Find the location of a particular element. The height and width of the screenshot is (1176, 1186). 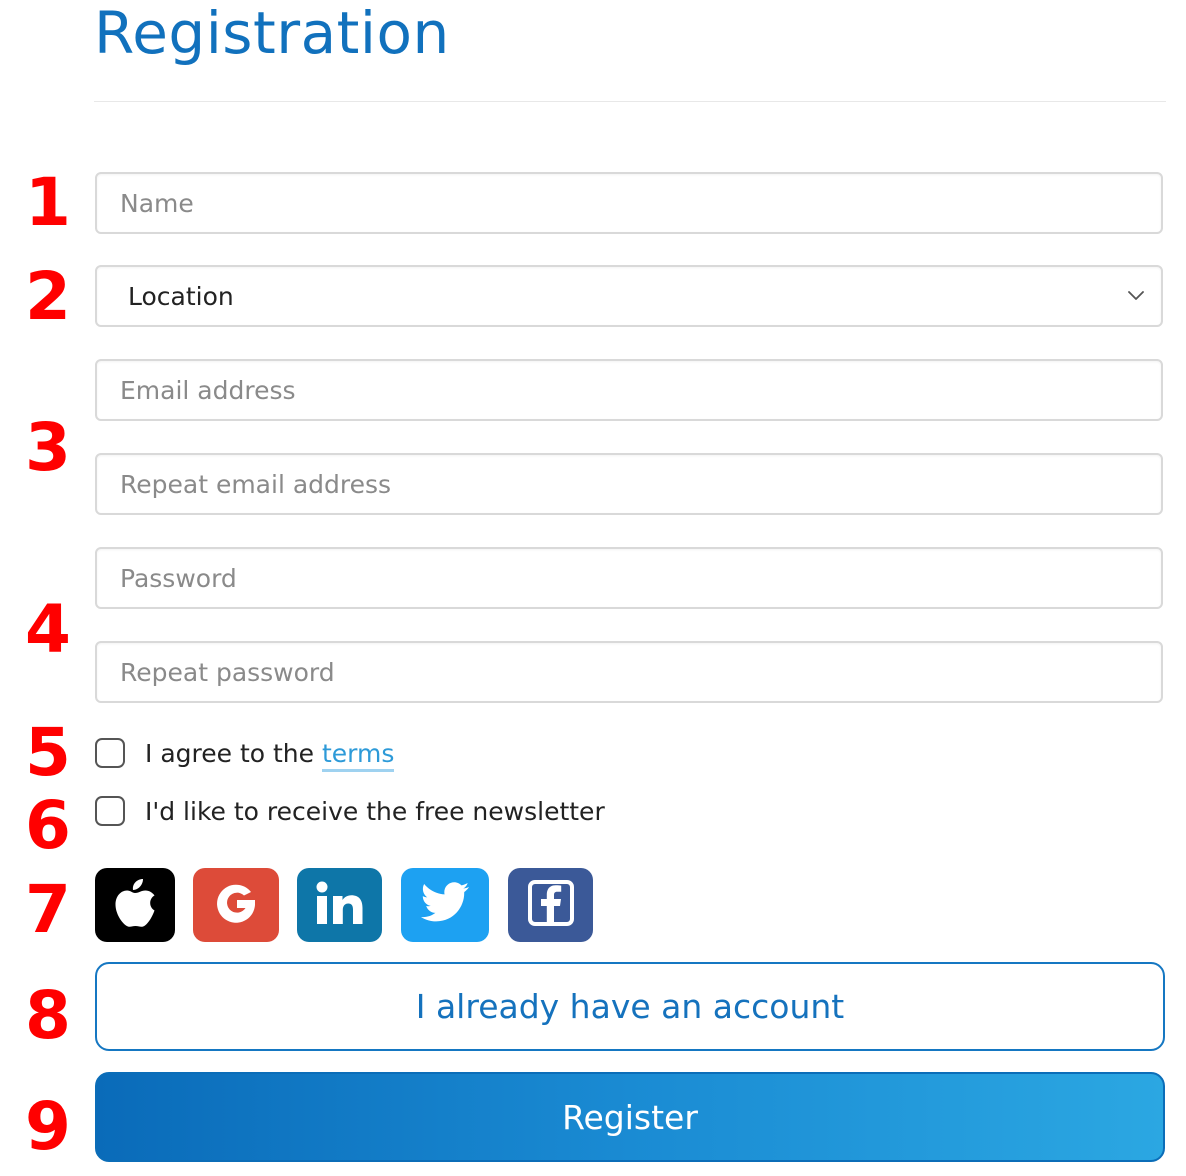

marker-2: 2 is located at coordinates (48, 296).